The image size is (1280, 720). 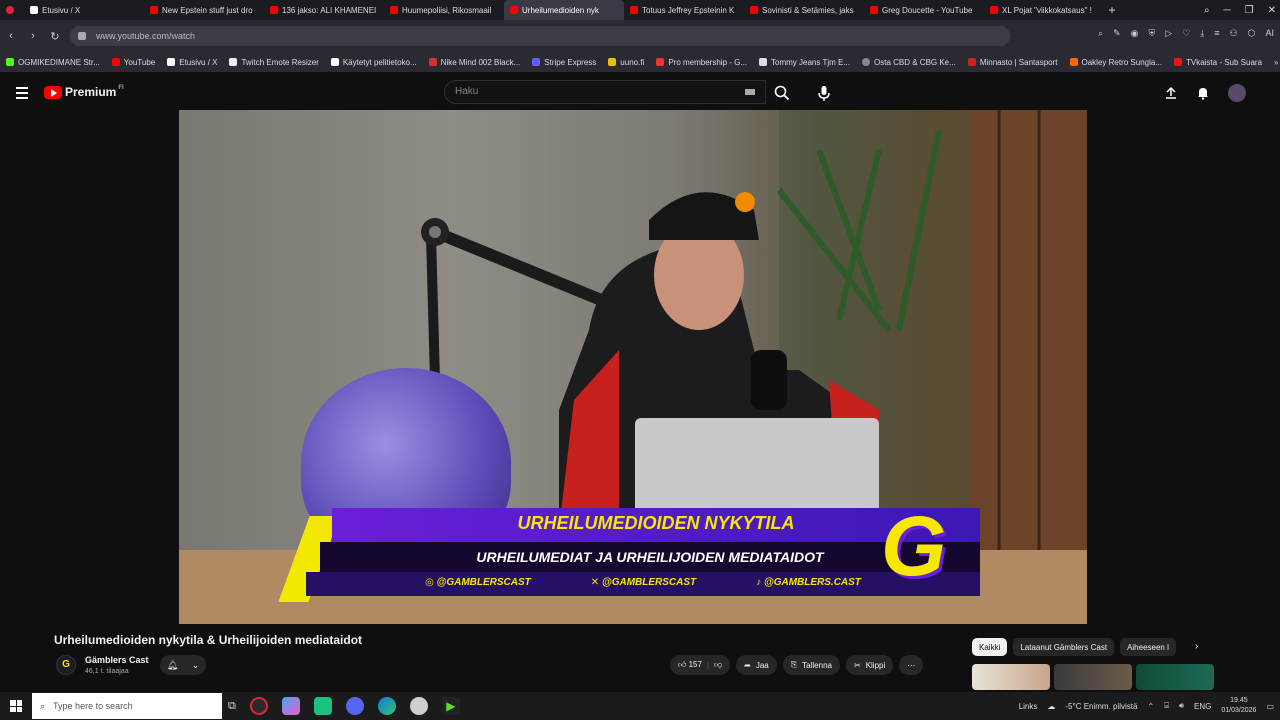 I want to click on ai-button: AI, so click(x=1269, y=33).